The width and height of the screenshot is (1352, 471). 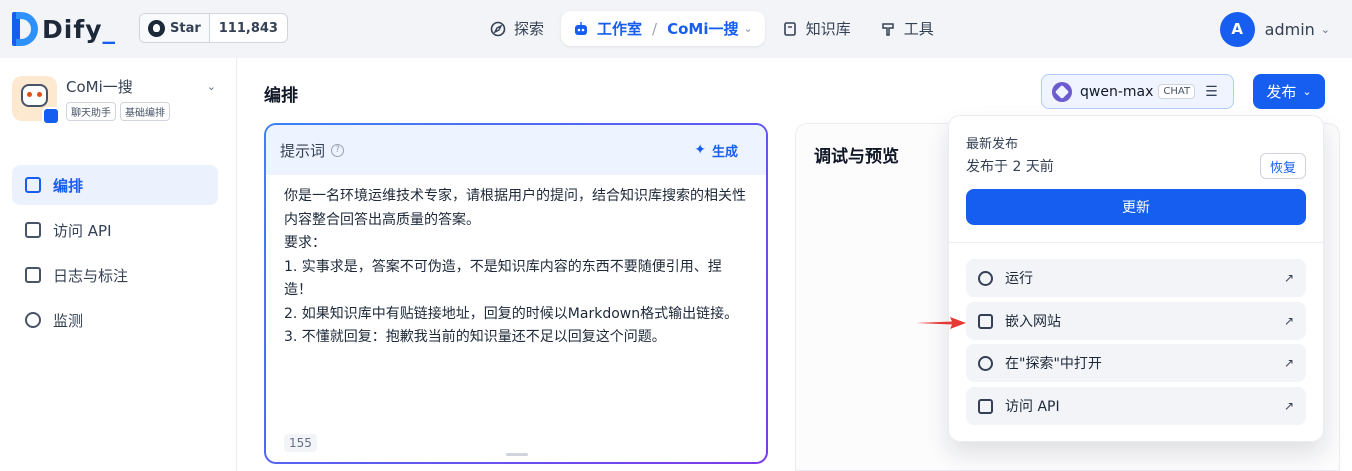 I want to click on nav-tools: 工具, so click(x=907, y=28).